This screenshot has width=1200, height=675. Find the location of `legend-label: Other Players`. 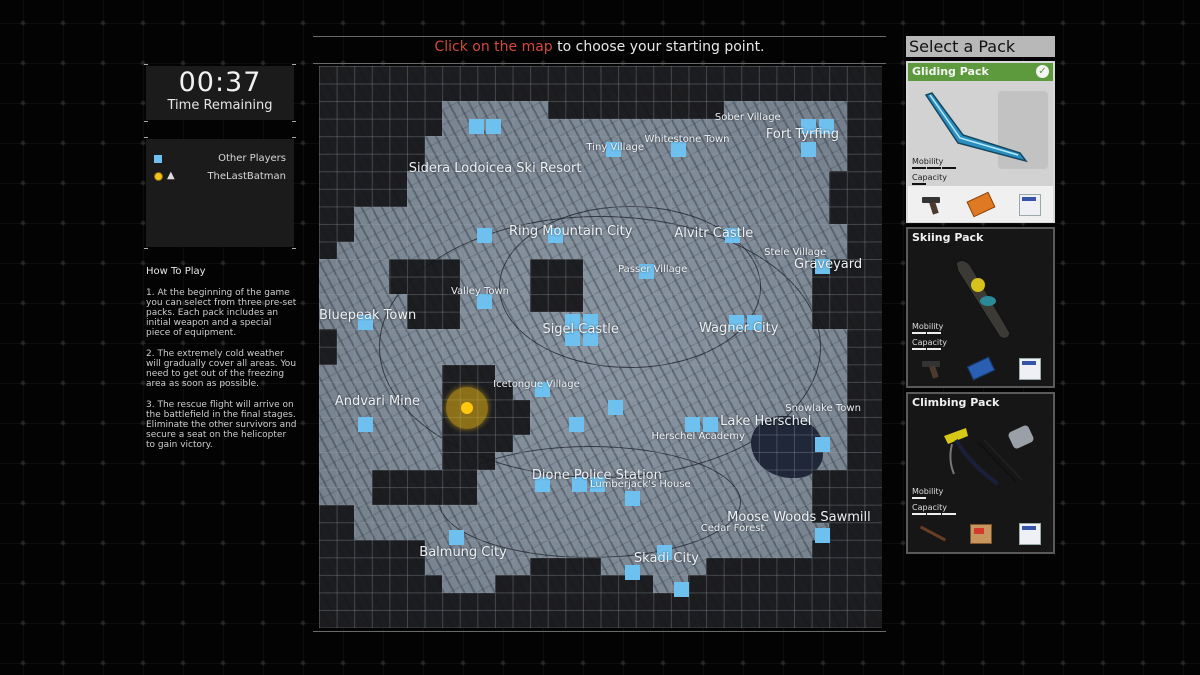

legend-label: Other Players is located at coordinates (252, 158).